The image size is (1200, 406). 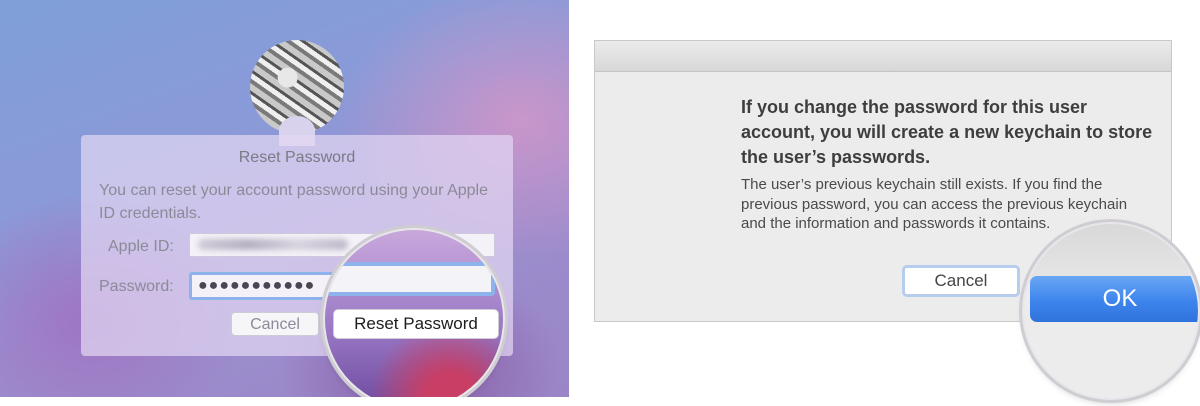 What do you see at coordinates (297, 157) in the screenshot?
I see `dialog-title: Reset Password` at bounding box center [297, 157].